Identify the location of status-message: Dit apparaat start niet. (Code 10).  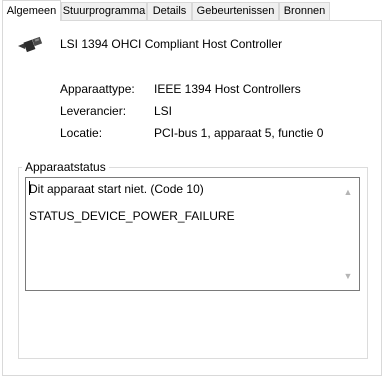
(116, 189).